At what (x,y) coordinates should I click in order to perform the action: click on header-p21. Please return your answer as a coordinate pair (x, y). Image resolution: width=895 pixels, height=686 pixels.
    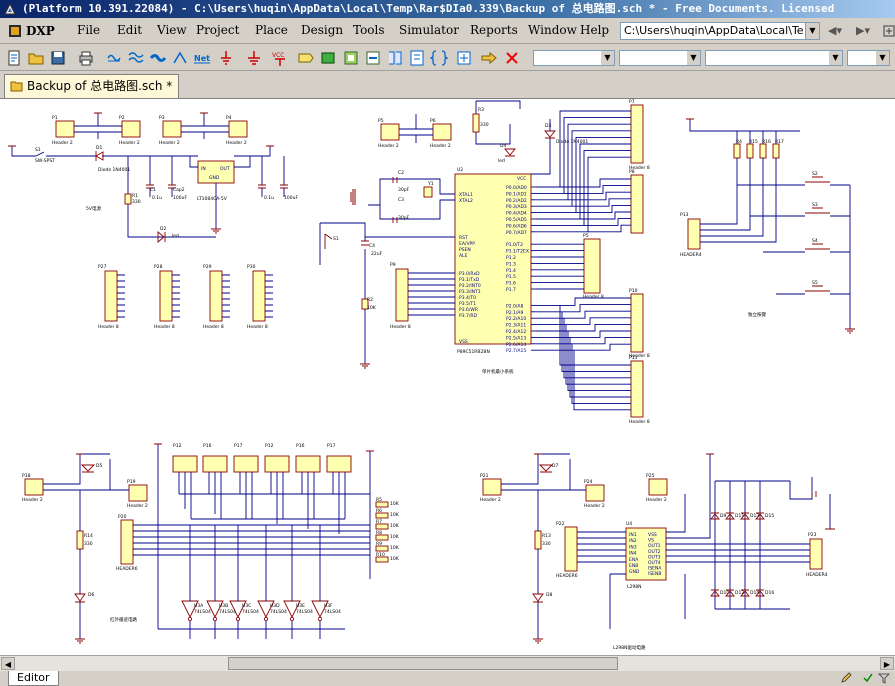
    Looking at the image, I should click on (492, 487).